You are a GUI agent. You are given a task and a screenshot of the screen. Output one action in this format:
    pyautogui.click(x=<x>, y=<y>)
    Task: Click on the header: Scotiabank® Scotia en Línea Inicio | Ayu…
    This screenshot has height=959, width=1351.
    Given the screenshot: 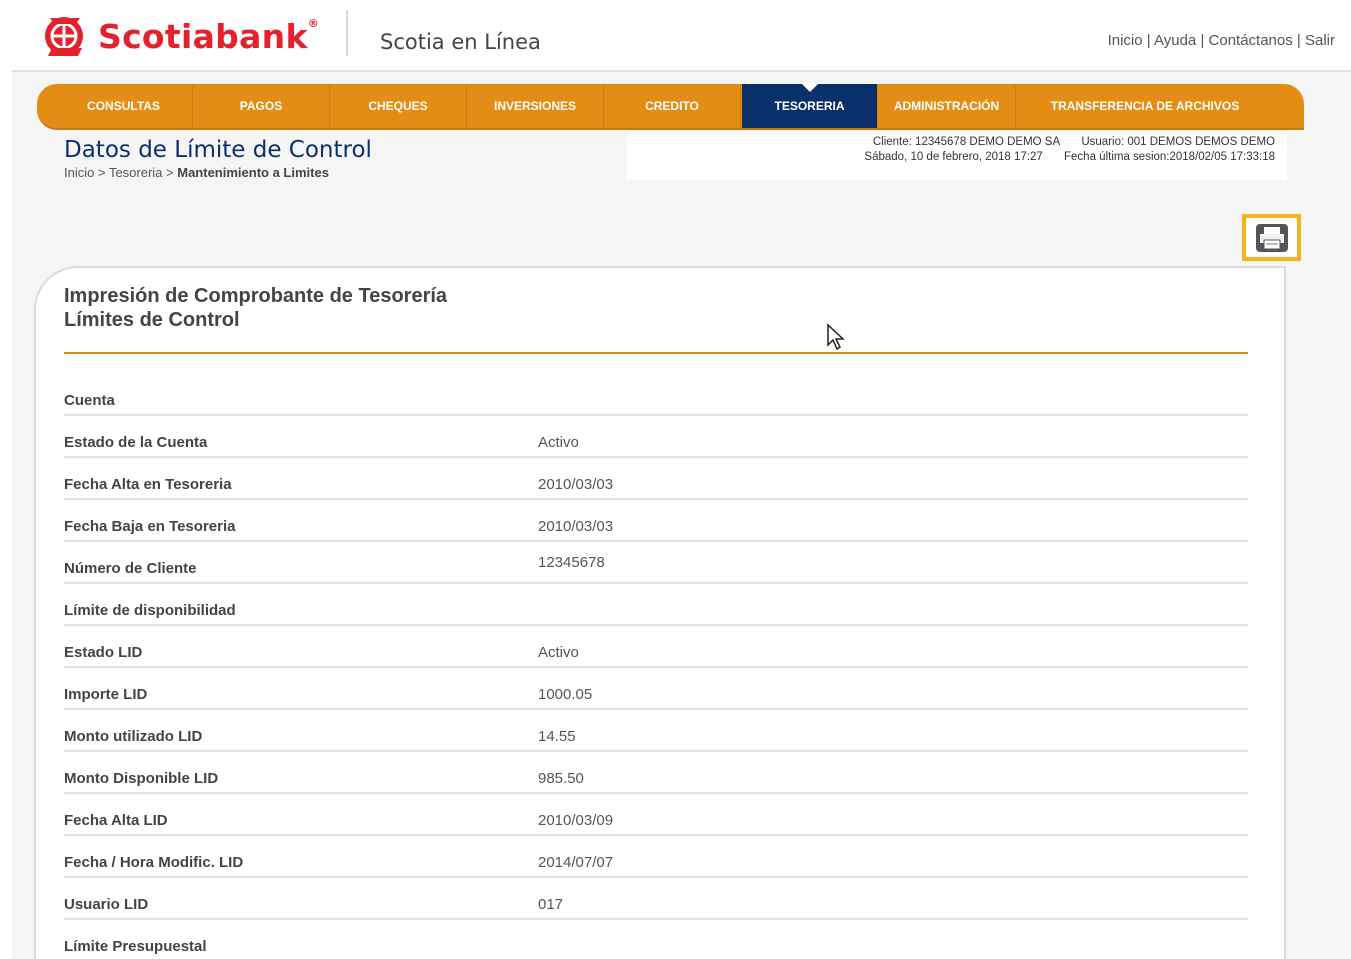 What is the action you would take?
    pyautogui.click(x=681, y=41)
    